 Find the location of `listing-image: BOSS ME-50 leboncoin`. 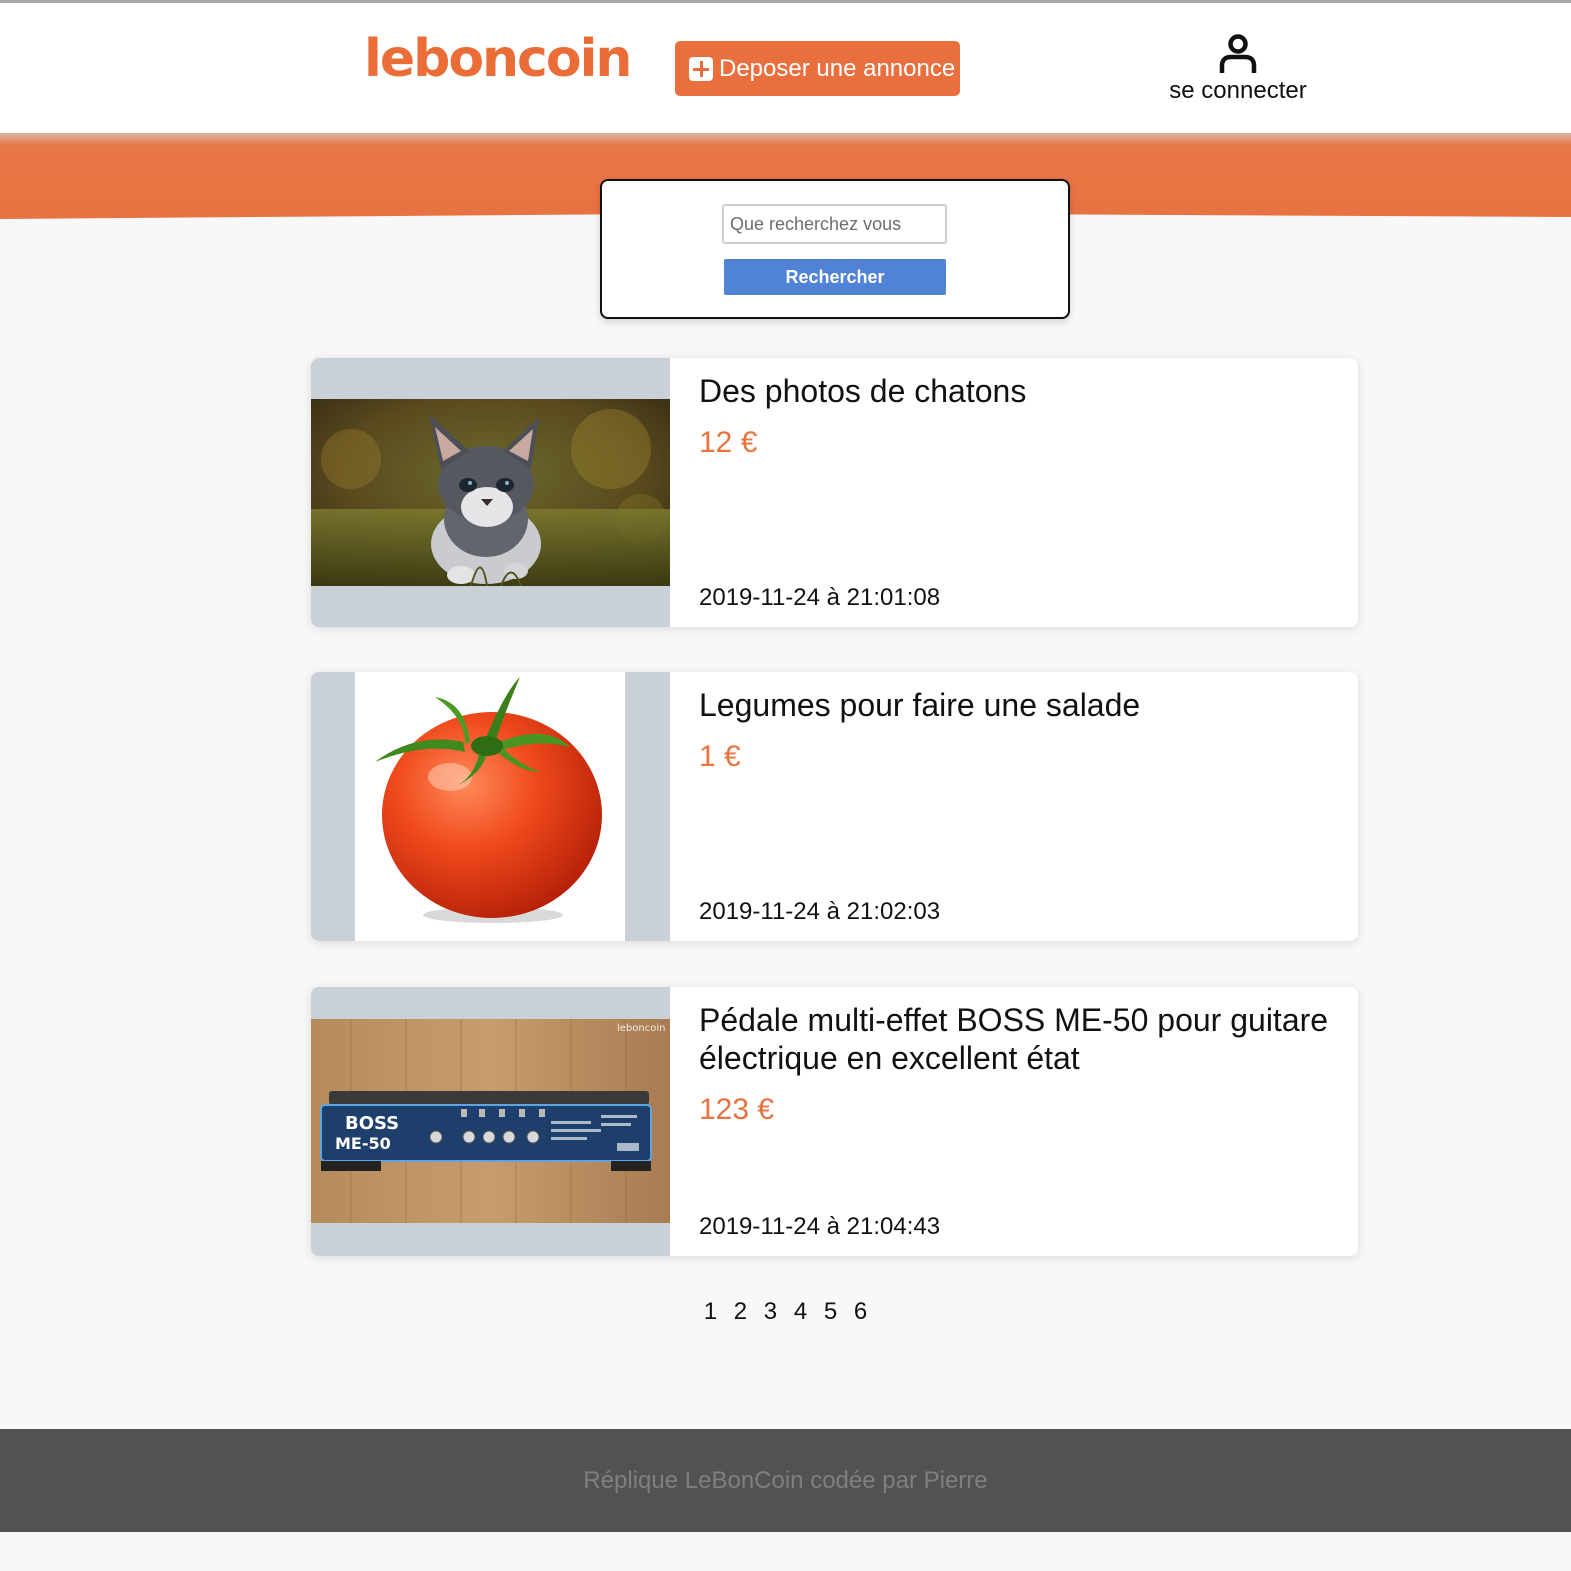

listing-image: BOSS ME-50 leboncoin is located at coordinates (490, 1121).